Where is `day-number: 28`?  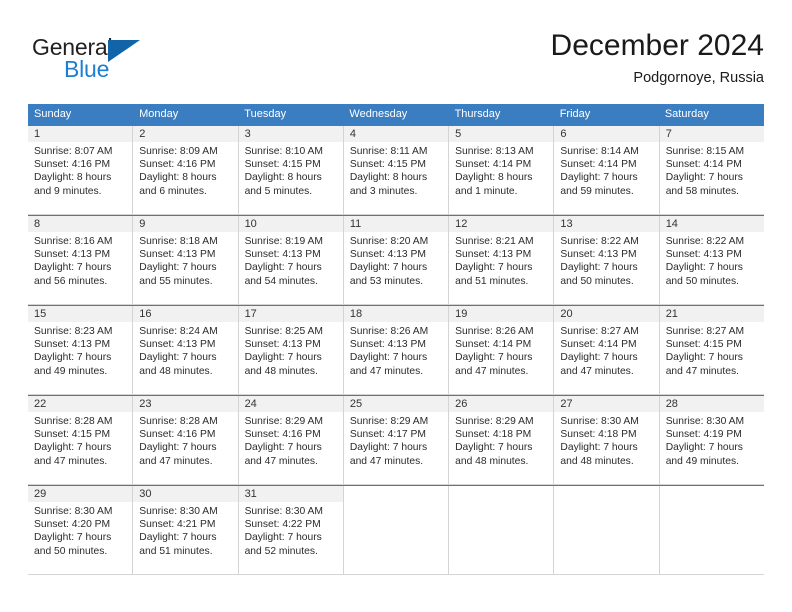
day-number: 28 is located at coordinates (711, 404).